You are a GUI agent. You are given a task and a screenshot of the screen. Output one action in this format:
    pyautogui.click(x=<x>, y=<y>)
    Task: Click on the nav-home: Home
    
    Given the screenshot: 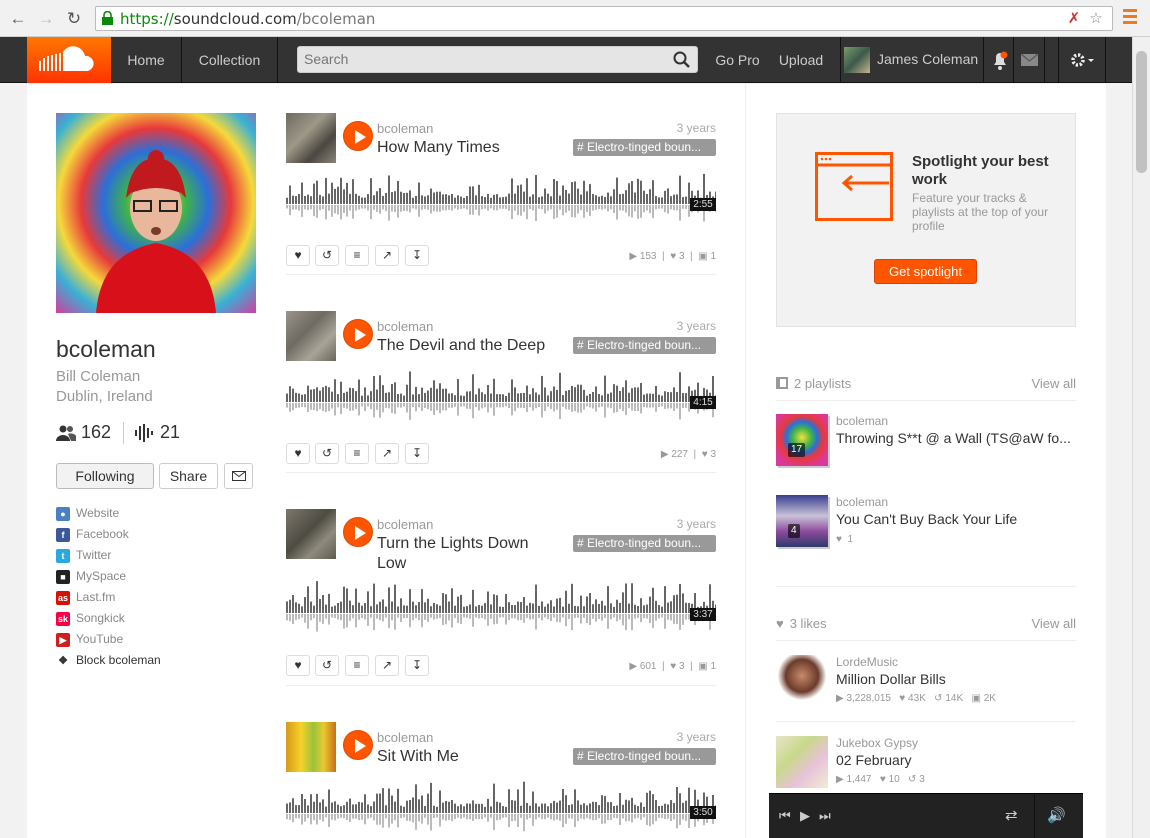 What is the action you would take?
    pyautogui.click(x=146, y=60)
    